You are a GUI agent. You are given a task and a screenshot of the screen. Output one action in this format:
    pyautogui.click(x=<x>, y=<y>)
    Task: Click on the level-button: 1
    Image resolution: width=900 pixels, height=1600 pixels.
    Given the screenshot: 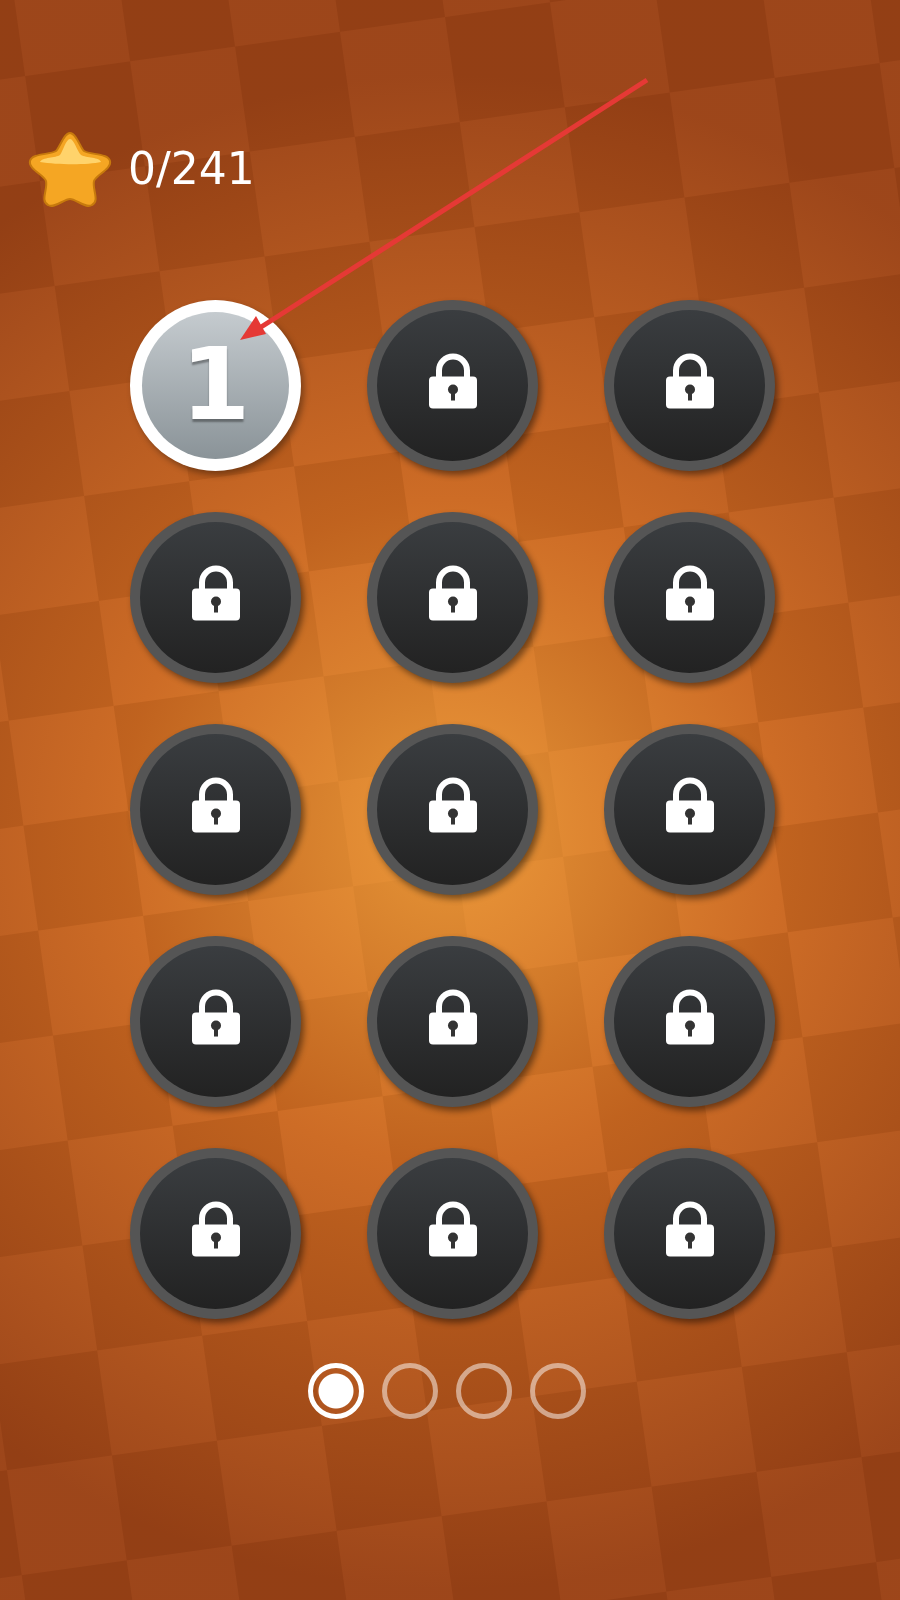 What is the action you would take?
    pyautogui.click(x=215, y=385)
    